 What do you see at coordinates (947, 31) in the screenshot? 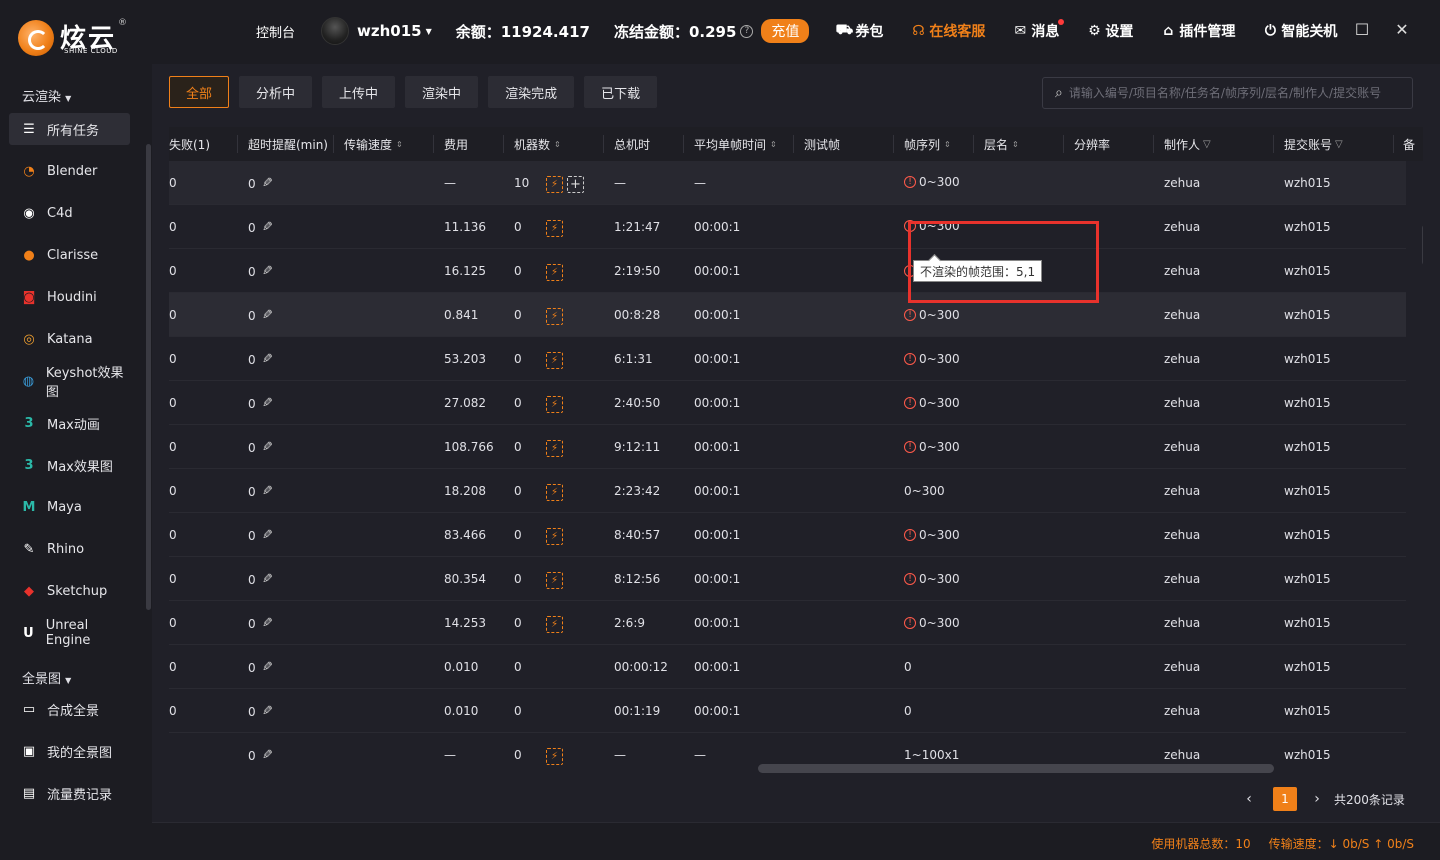
I see `customer-service-button: ☊ 在线客服` at bounding box center [947, 31].